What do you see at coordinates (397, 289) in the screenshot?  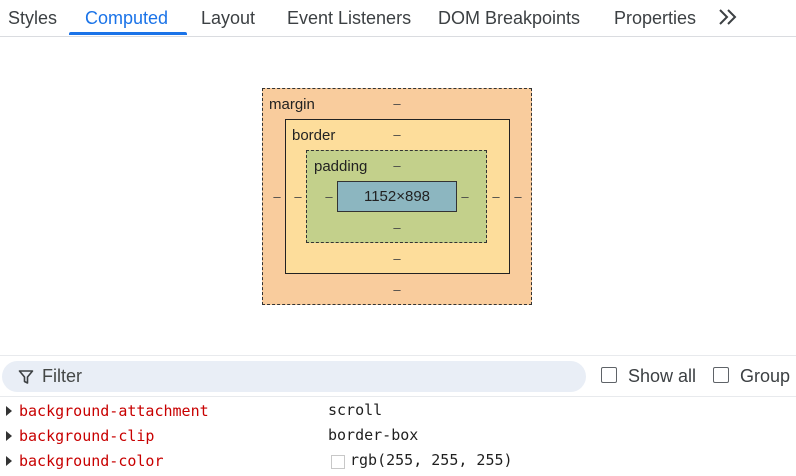 I see `margin-bottom-value: –` at bounding box center [397, 289].